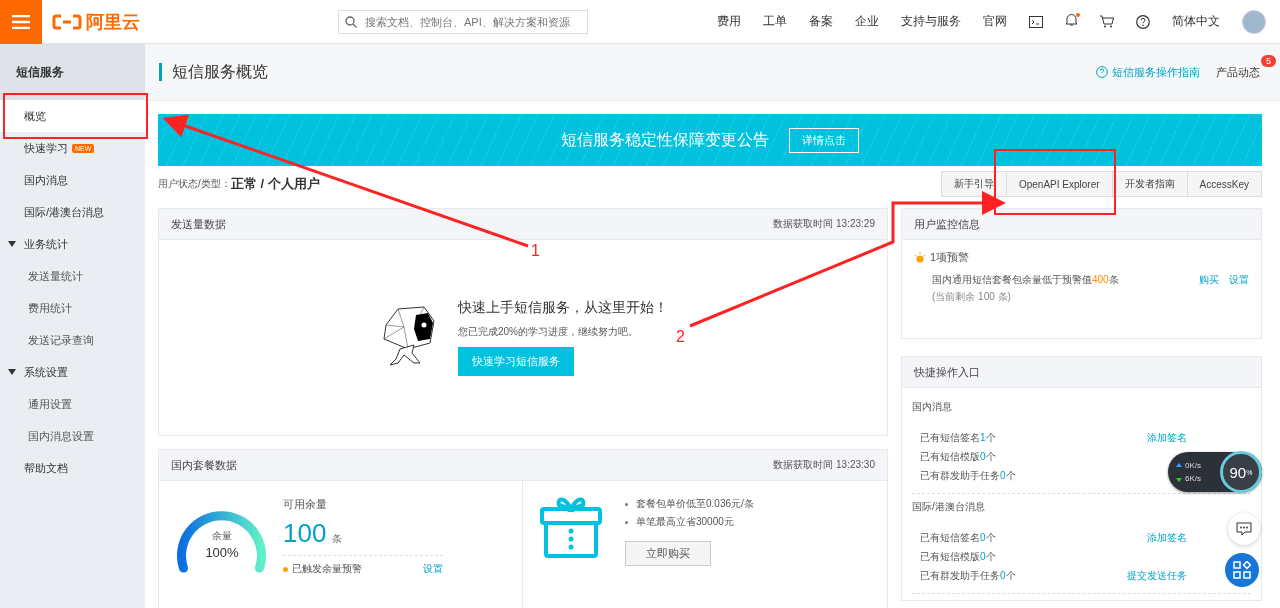 This screenshot has width=1280, height=608. I want to click on status-value: 正常 / 个人用户, so click(275, 184).